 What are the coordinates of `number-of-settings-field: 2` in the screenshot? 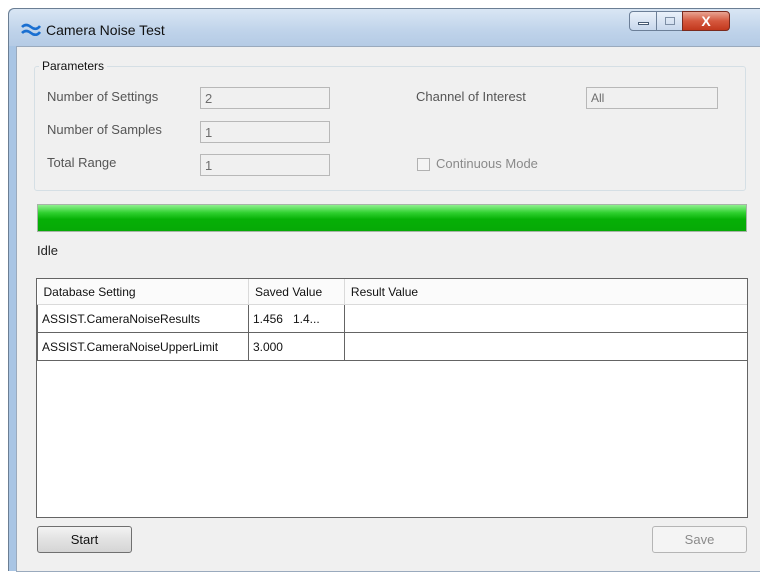 It's located at (265, 98).